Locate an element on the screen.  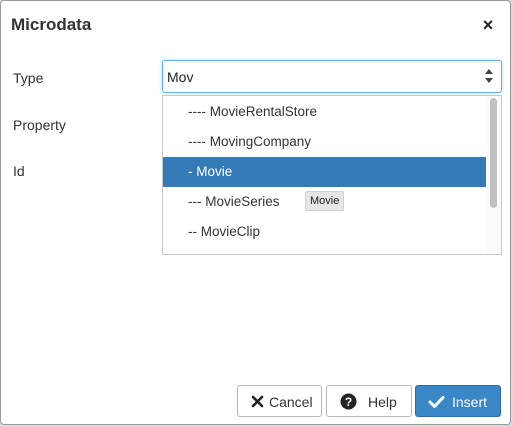
dropdown-option: -- MovieClip is located at coordinates (324, 232).